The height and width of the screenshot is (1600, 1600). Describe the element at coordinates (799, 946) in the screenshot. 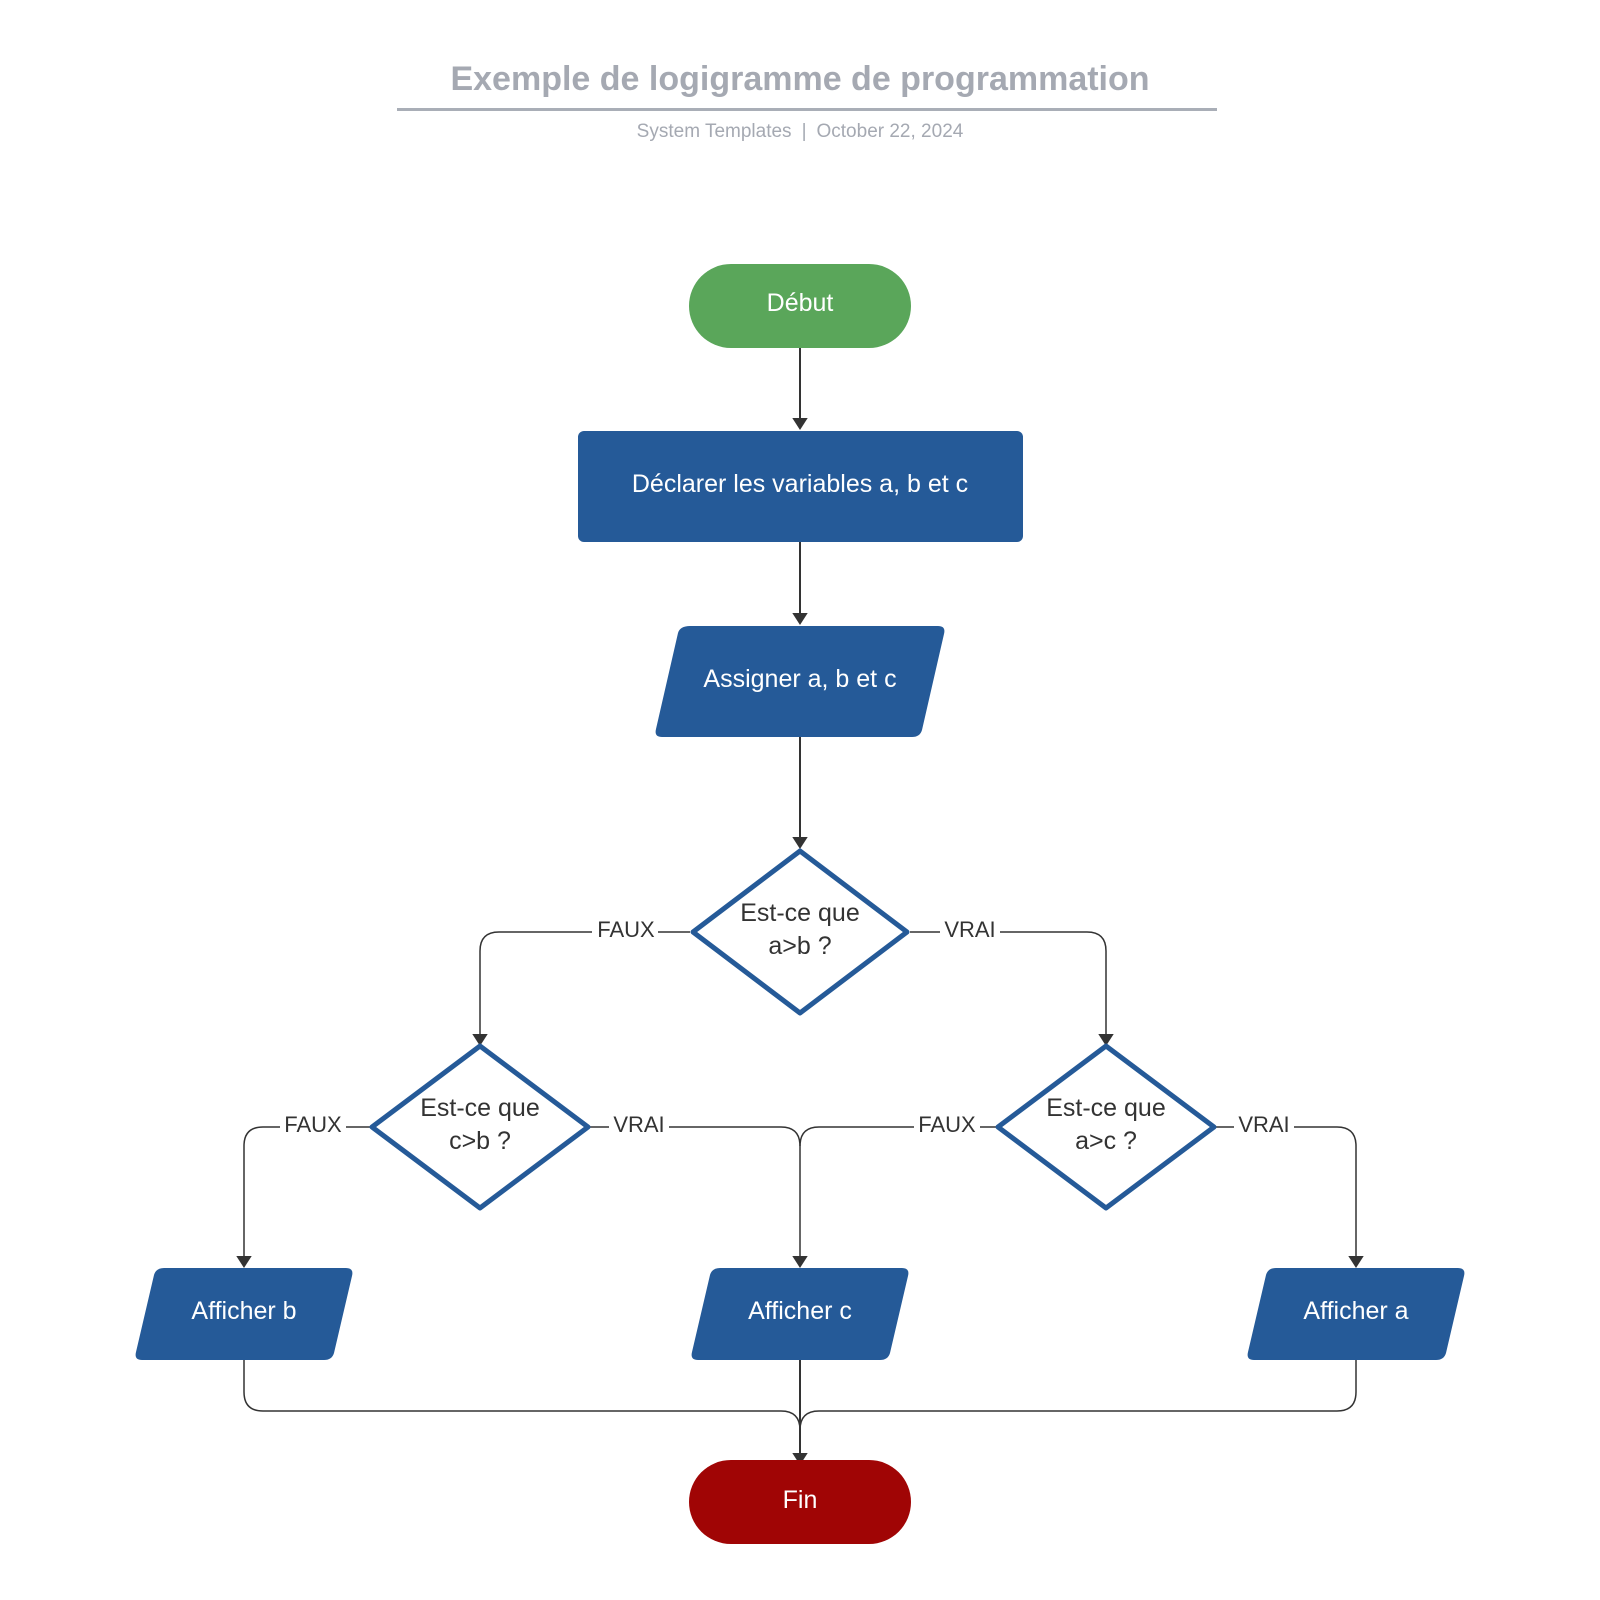

I see `decision-a-gt-b-line2: a>b ?` at that location.